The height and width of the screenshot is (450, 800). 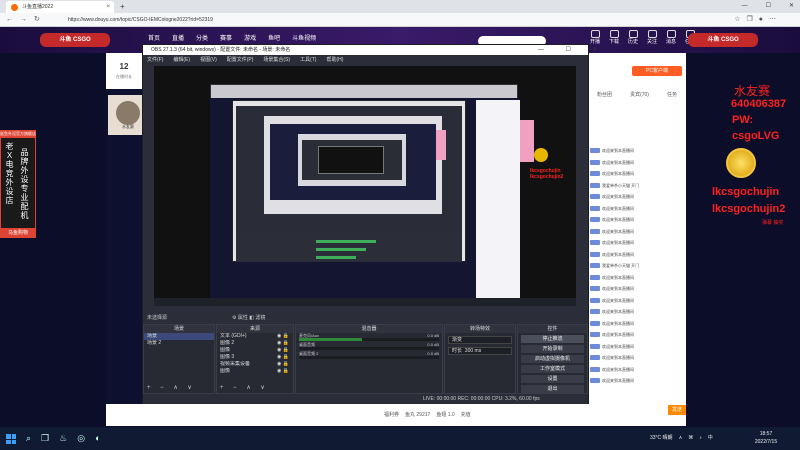 I want to click on gift-item: 充值, so click(x=466, y=414).